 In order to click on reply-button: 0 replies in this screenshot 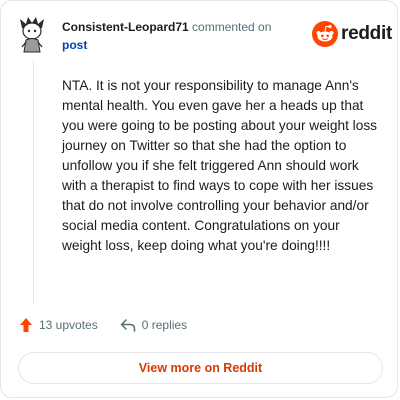, I will do `click(153, 325)`.